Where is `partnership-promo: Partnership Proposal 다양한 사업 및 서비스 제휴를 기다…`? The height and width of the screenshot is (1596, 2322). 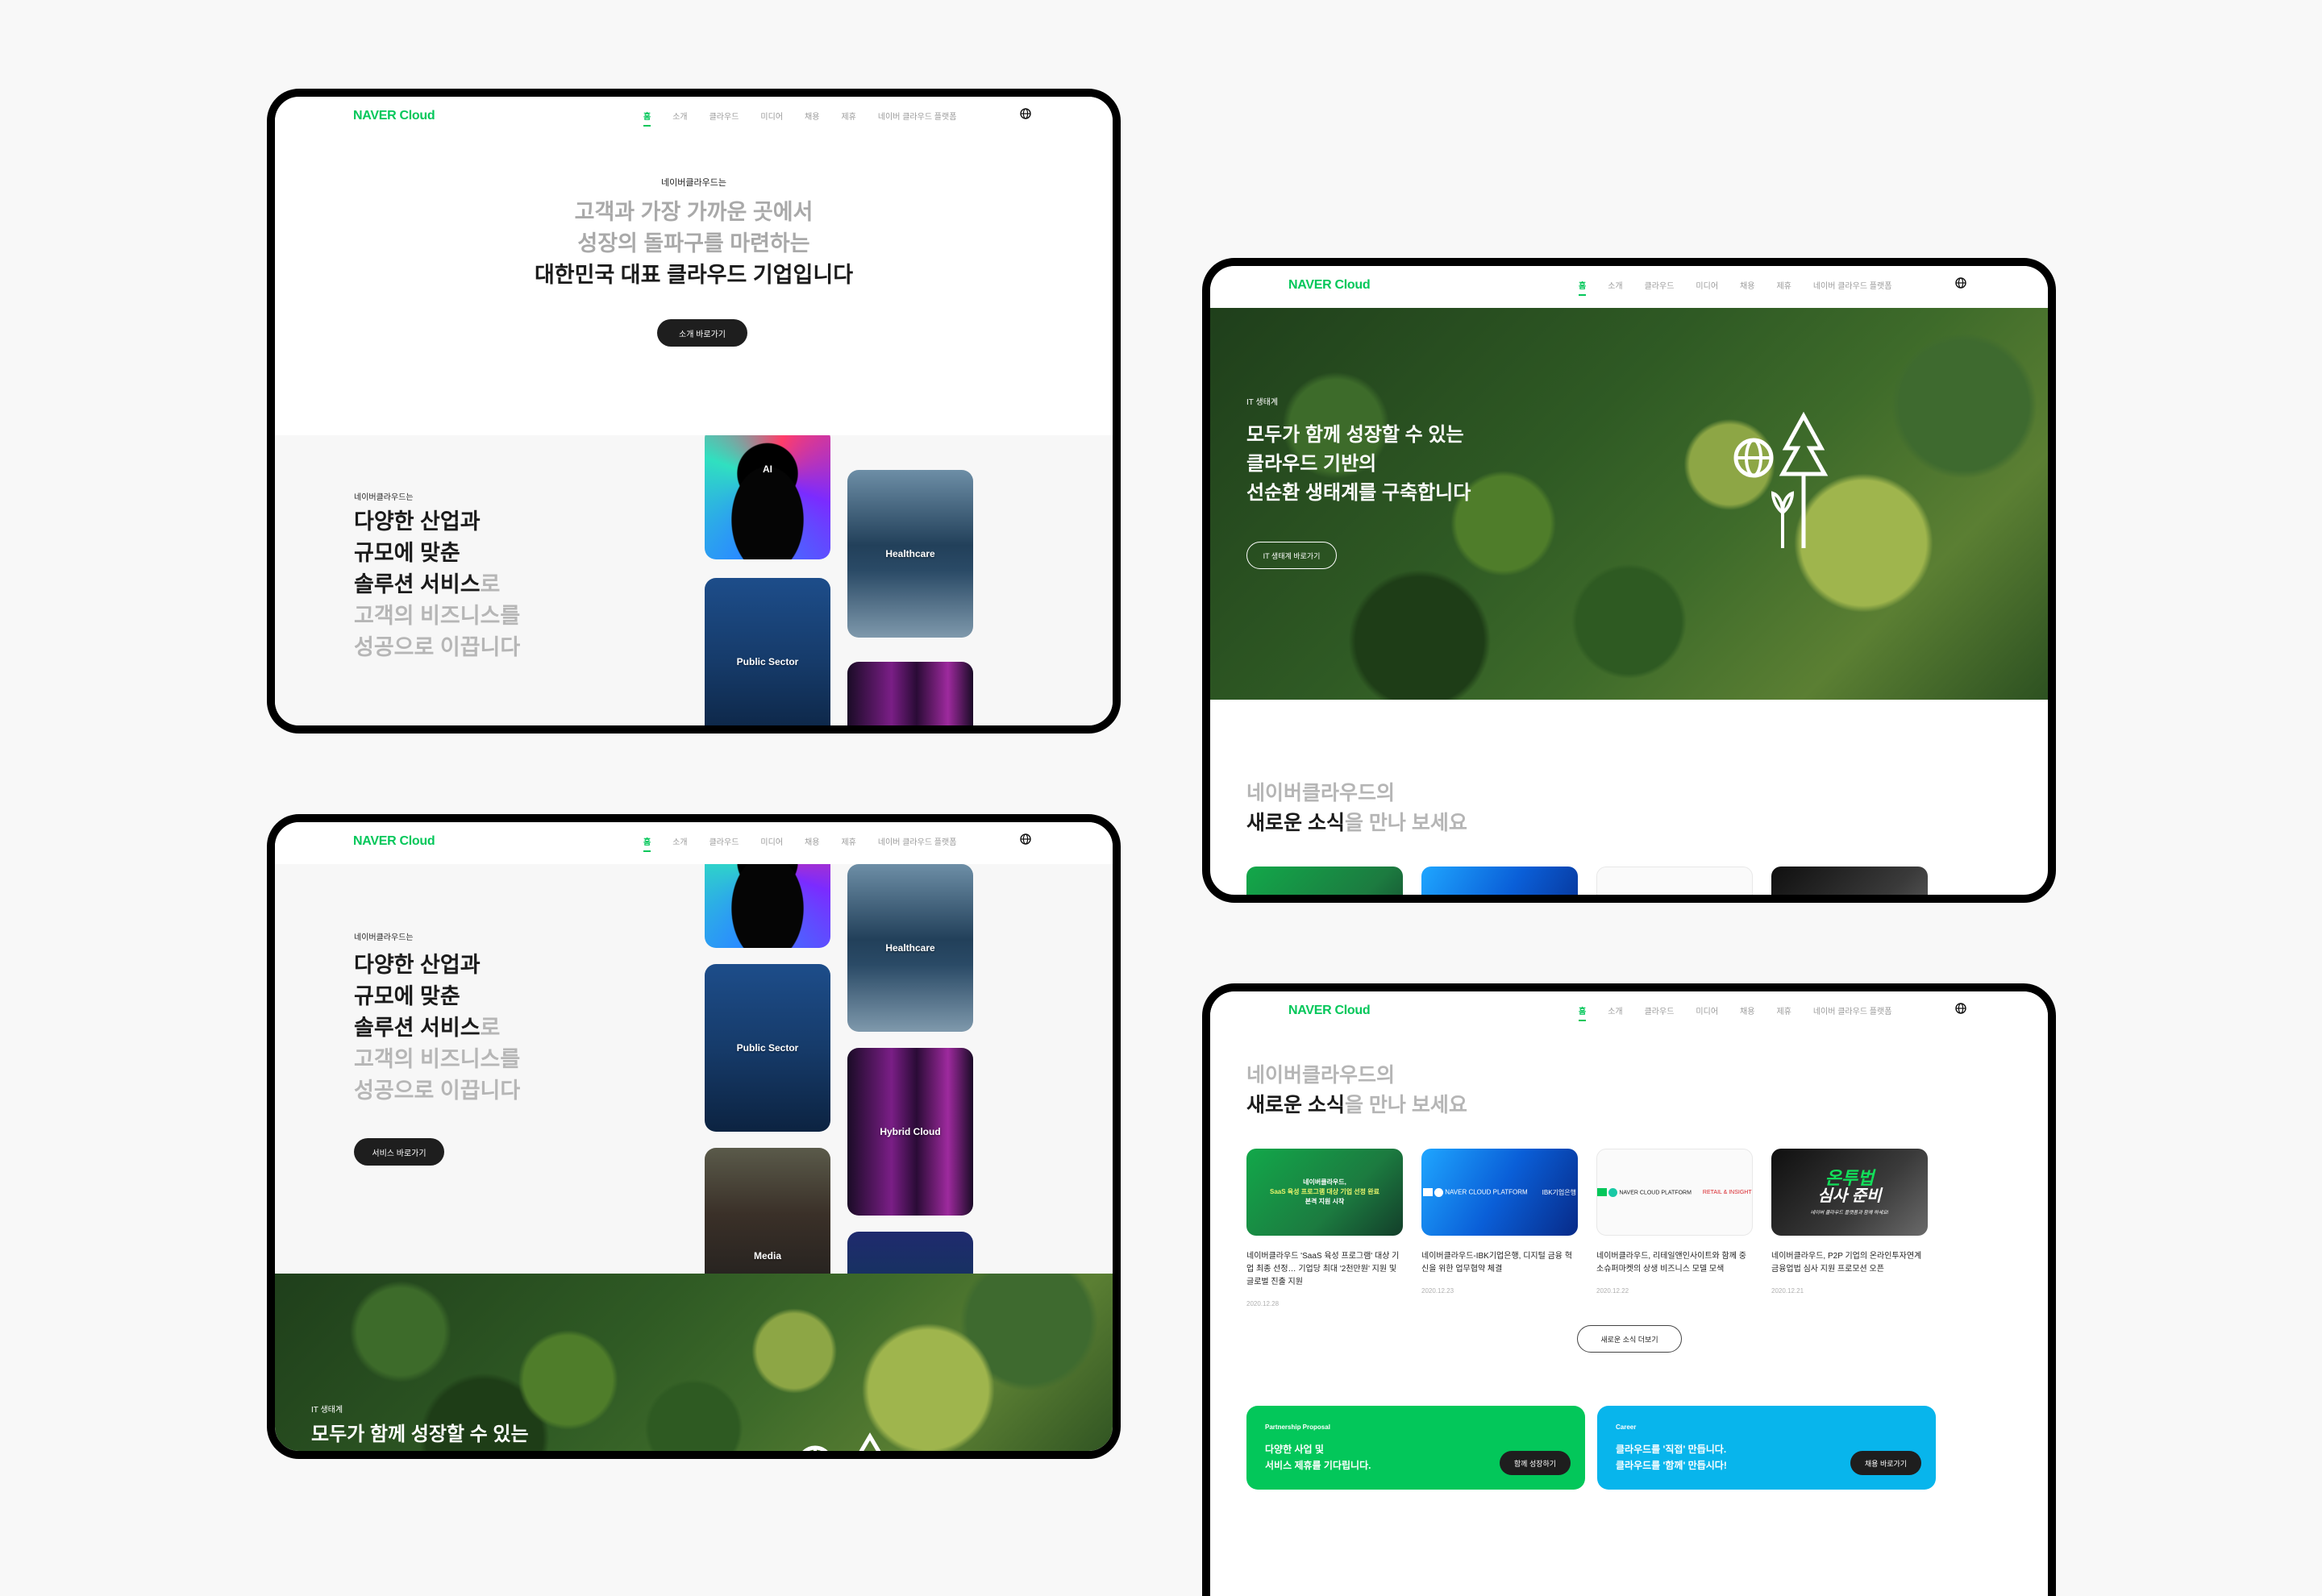 partnership-promo: Partnership Proposal 다양한 사업 및 서비스 제휴를 기다… is located at coordinates (1415, 1448).